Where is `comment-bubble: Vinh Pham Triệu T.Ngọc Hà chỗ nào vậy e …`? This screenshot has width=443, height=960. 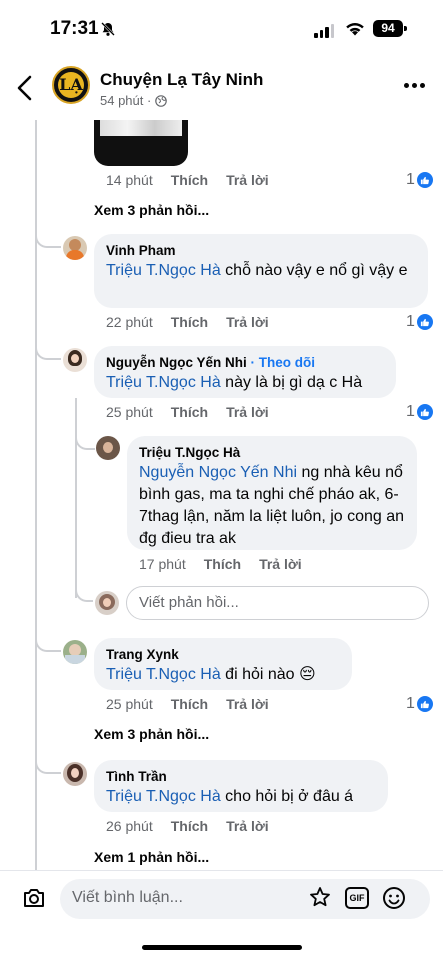
comment-bubble: Vinh Pham Triệu T.Ngọc Hà chỗ nào vậy e … is located at coordinates (261, 271).